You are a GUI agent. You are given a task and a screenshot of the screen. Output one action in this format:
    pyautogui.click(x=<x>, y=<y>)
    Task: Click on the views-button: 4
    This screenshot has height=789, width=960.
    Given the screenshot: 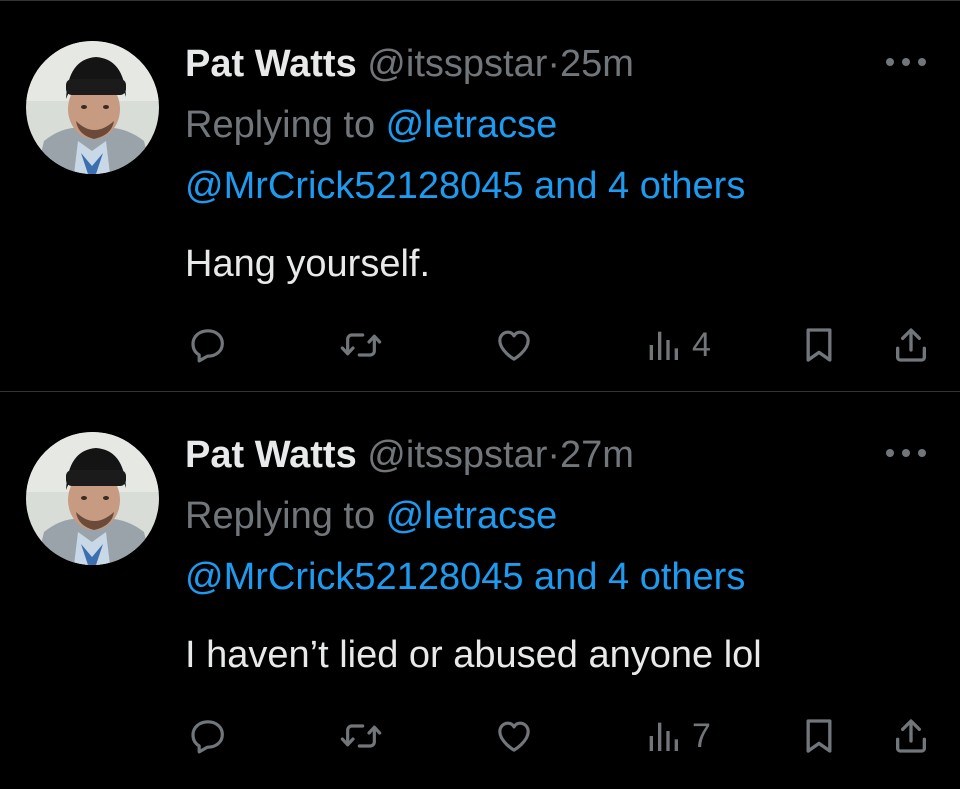 What is the action you would take?
    pyautogui.click(x=678, y=345)
    